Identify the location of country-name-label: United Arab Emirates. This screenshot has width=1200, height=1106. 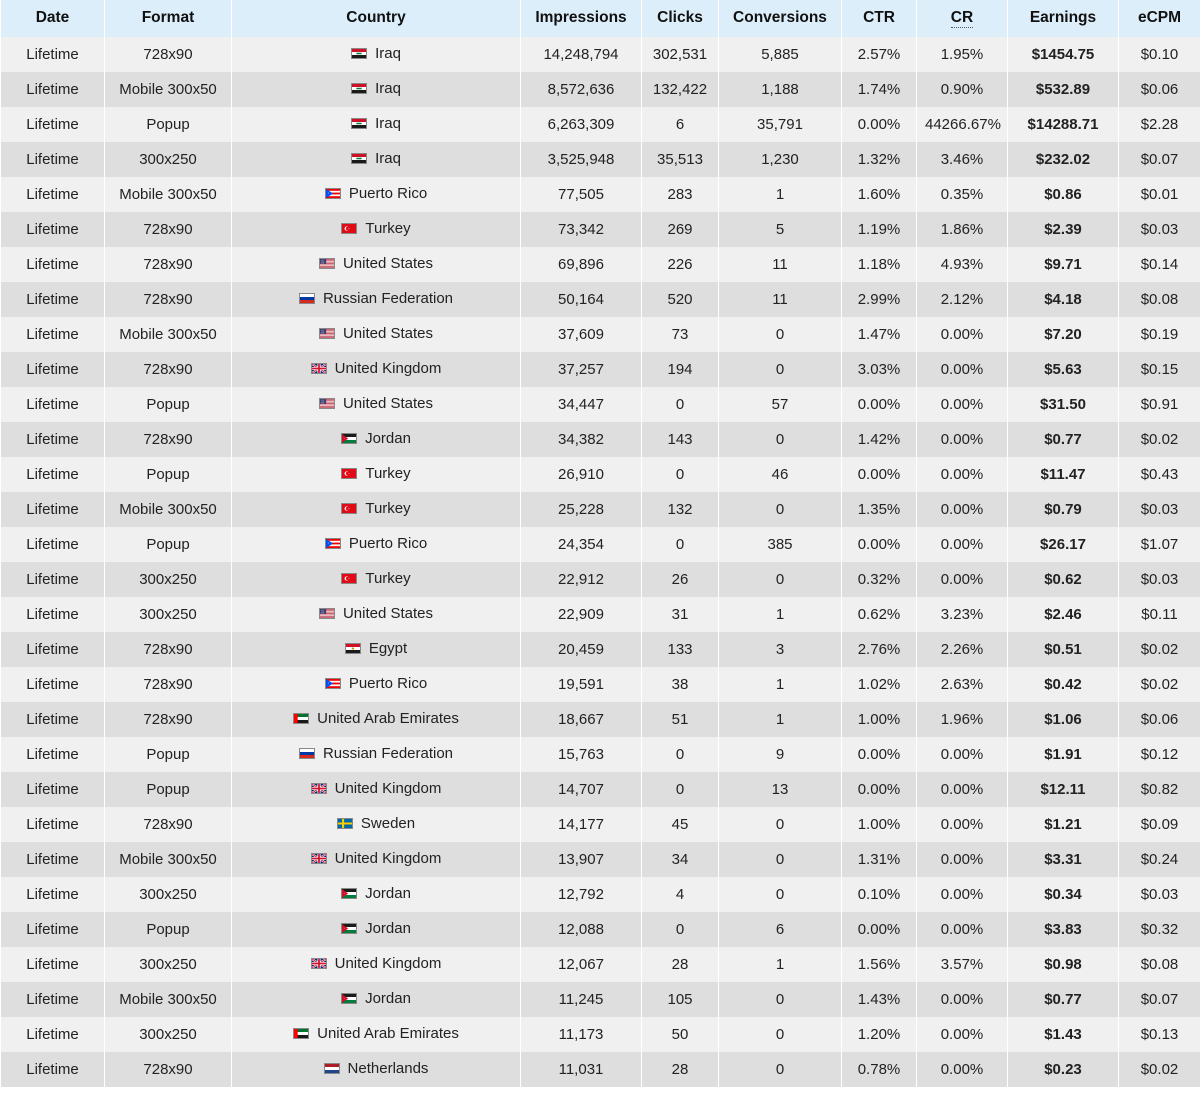
(388, 1033).